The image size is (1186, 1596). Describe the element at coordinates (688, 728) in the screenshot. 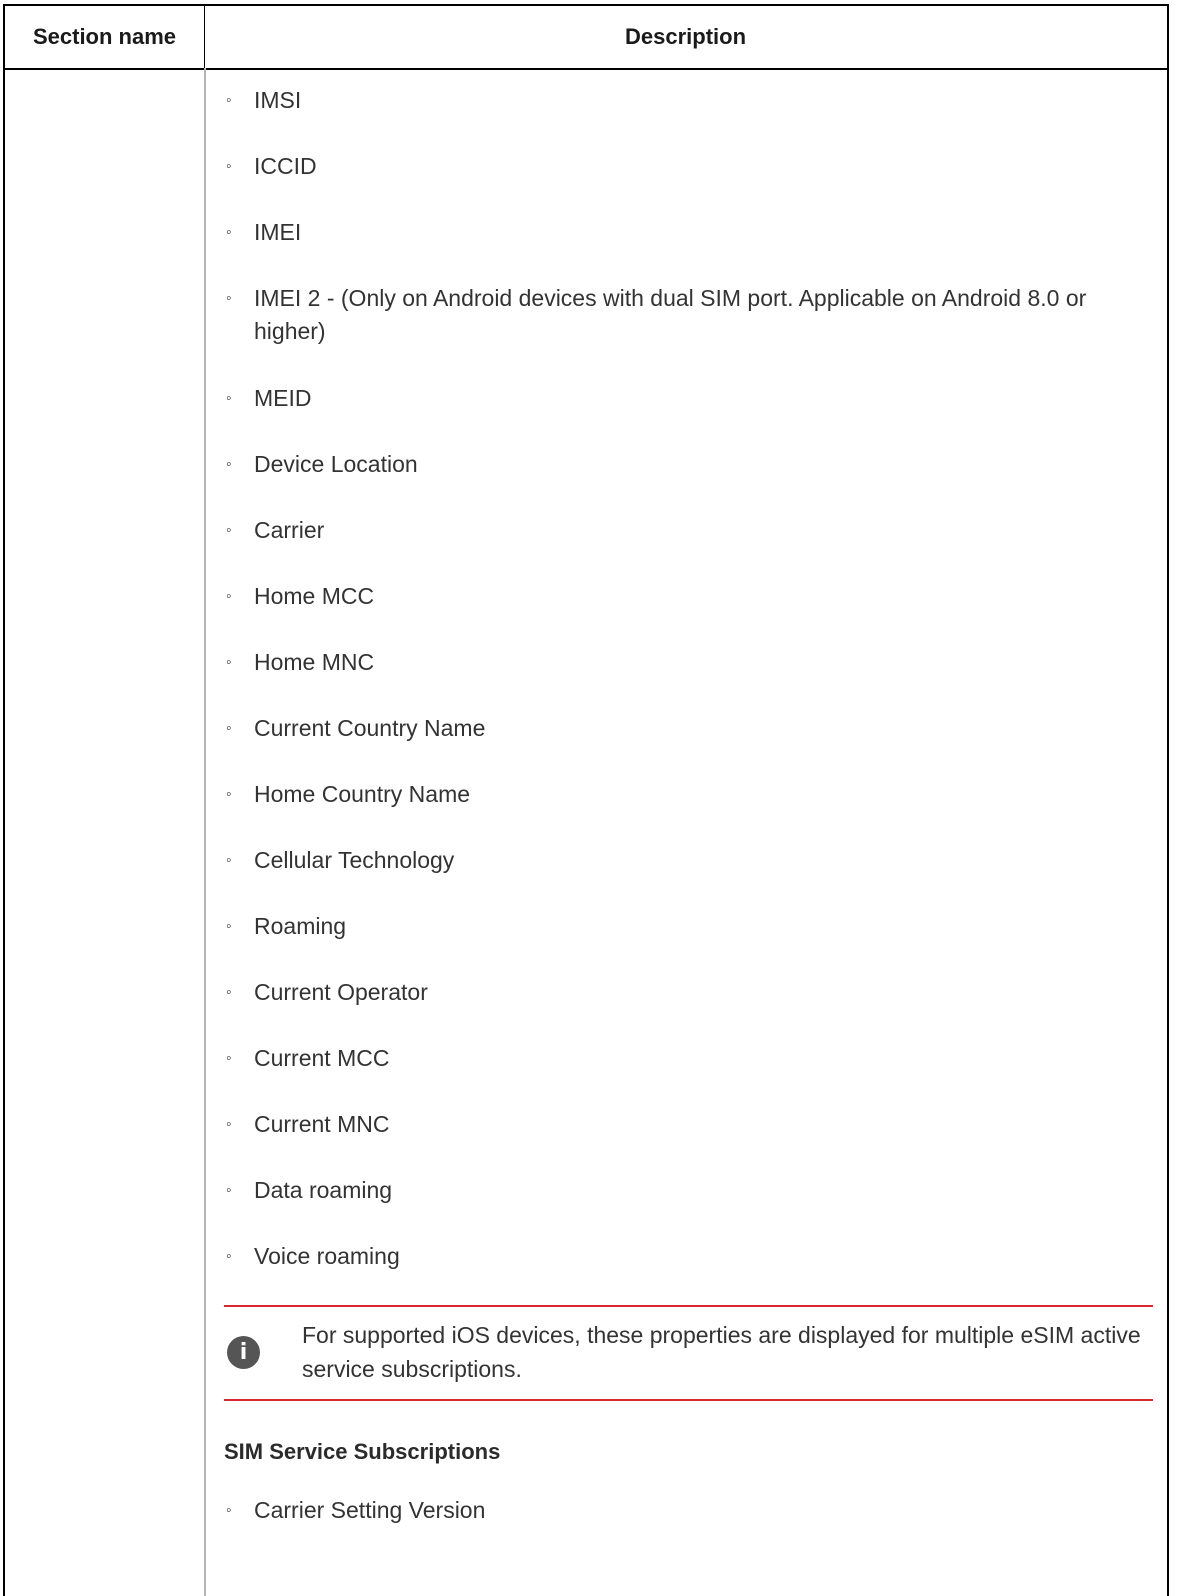

I see `list-item: ◦ Current Country Name` at that location.